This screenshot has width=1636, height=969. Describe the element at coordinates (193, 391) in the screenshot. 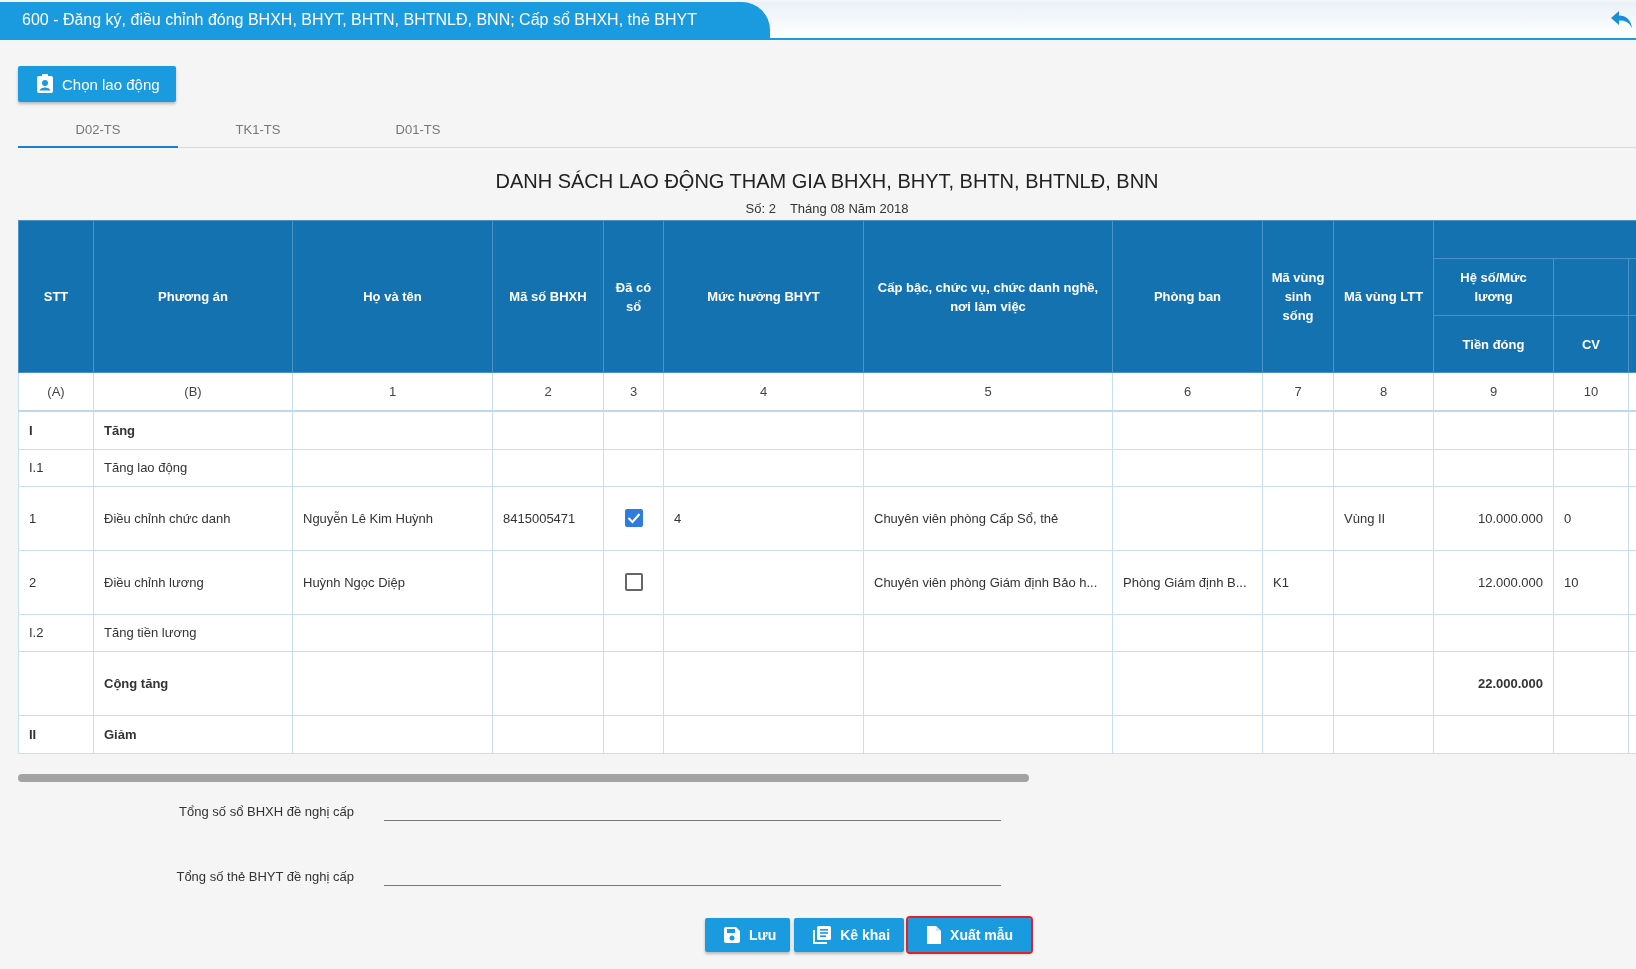

I see `column-number: (B)` at that location.